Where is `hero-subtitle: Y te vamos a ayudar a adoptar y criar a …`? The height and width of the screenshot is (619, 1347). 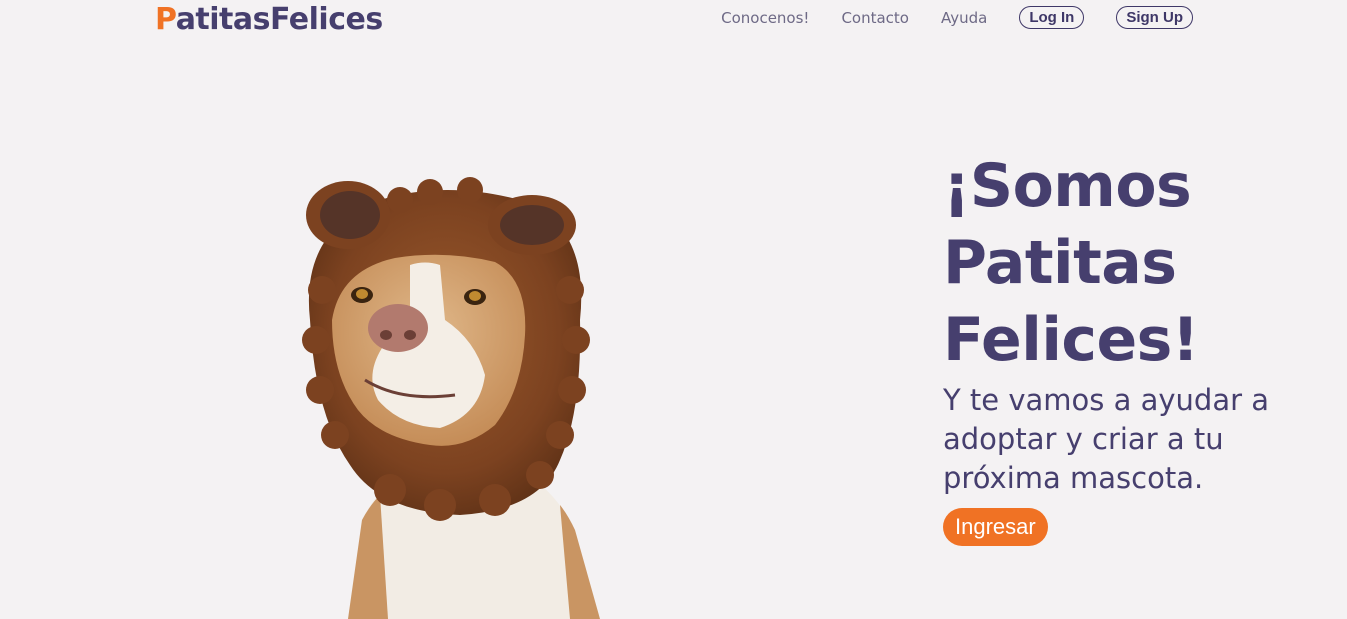
hero-subtitle: Y te vamos a ayudar a adoptar y criar a … is located at coordinates (1138, 439).